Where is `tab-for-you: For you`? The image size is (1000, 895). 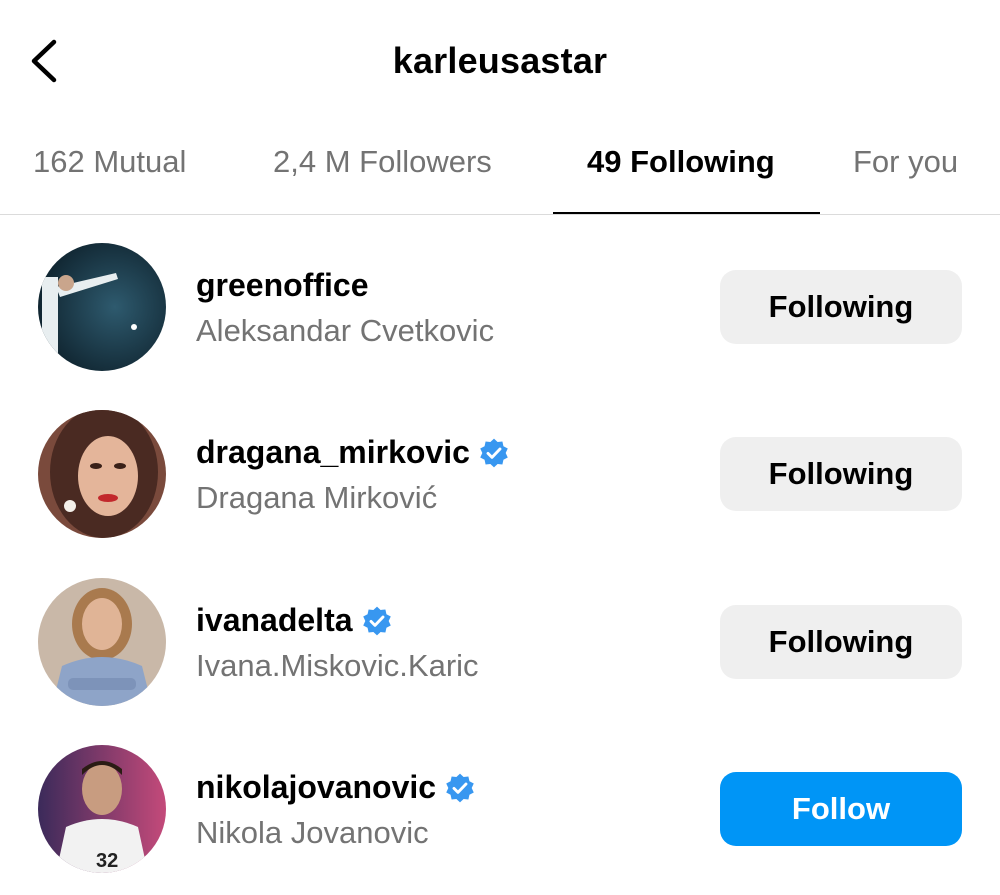
tab-for-you: For you is located at coordinates (905, 162).